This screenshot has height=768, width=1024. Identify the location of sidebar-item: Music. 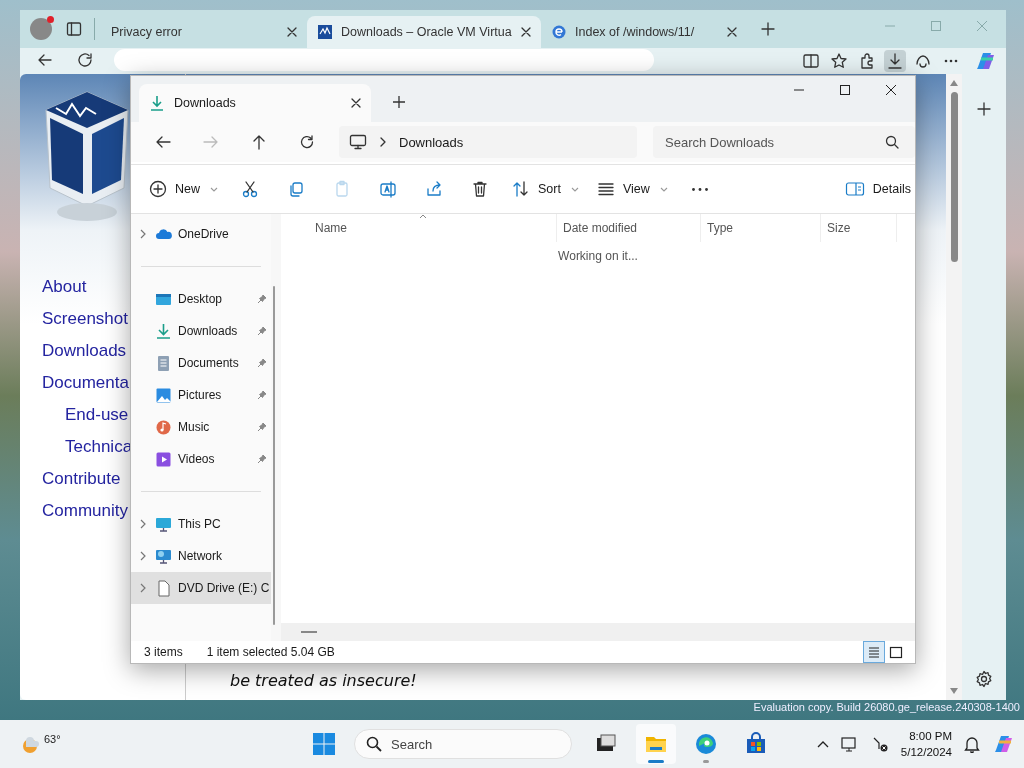
(201, 427).